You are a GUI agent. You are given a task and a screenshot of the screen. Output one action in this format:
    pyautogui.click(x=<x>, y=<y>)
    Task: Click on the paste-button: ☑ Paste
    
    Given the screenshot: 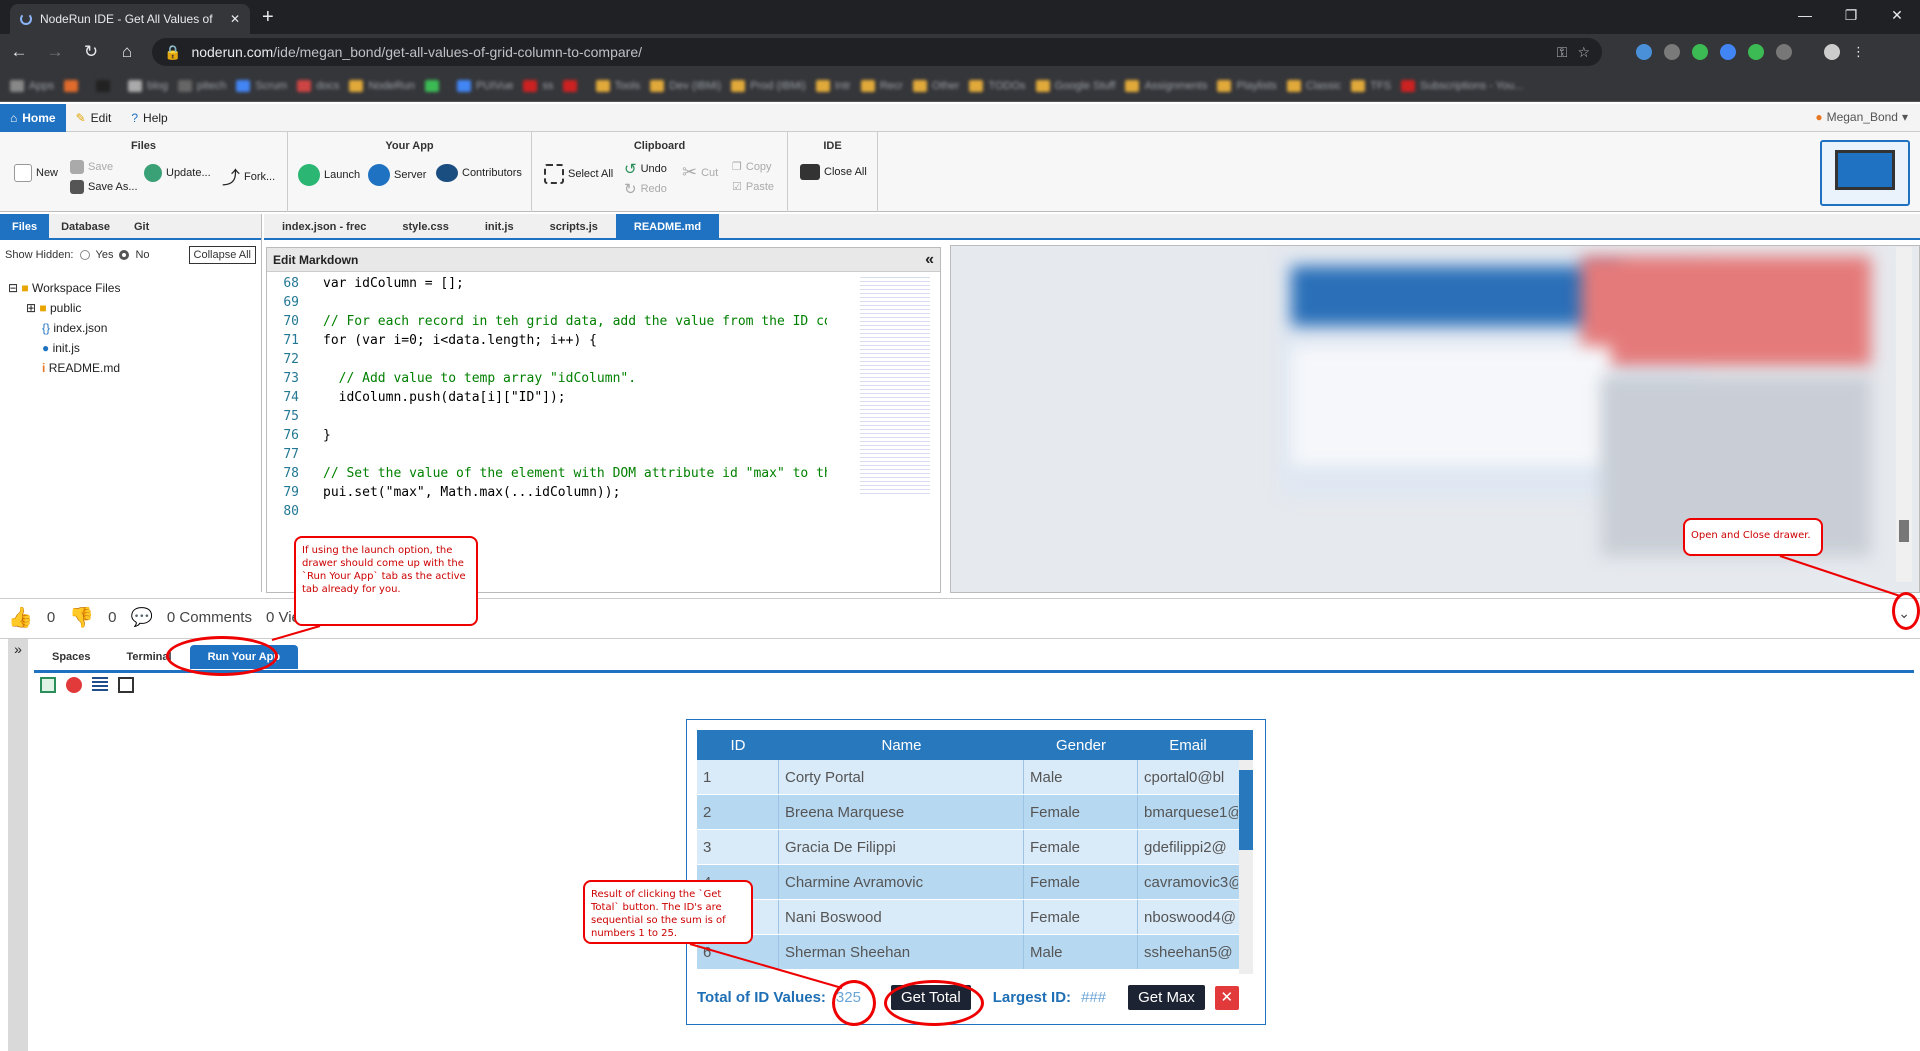 What is the action you would take?
    pyautogui.click(x=753, y=187)
    